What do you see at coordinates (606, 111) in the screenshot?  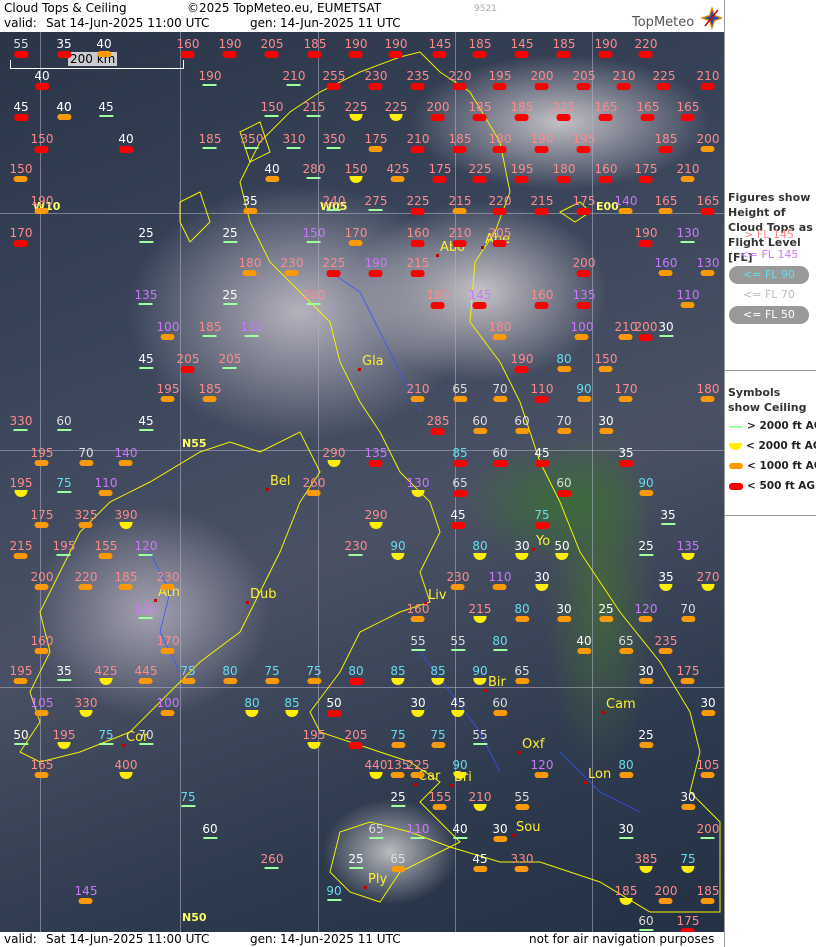 I see `cloud-top-marker: 165` at bounding box center [606, 111].